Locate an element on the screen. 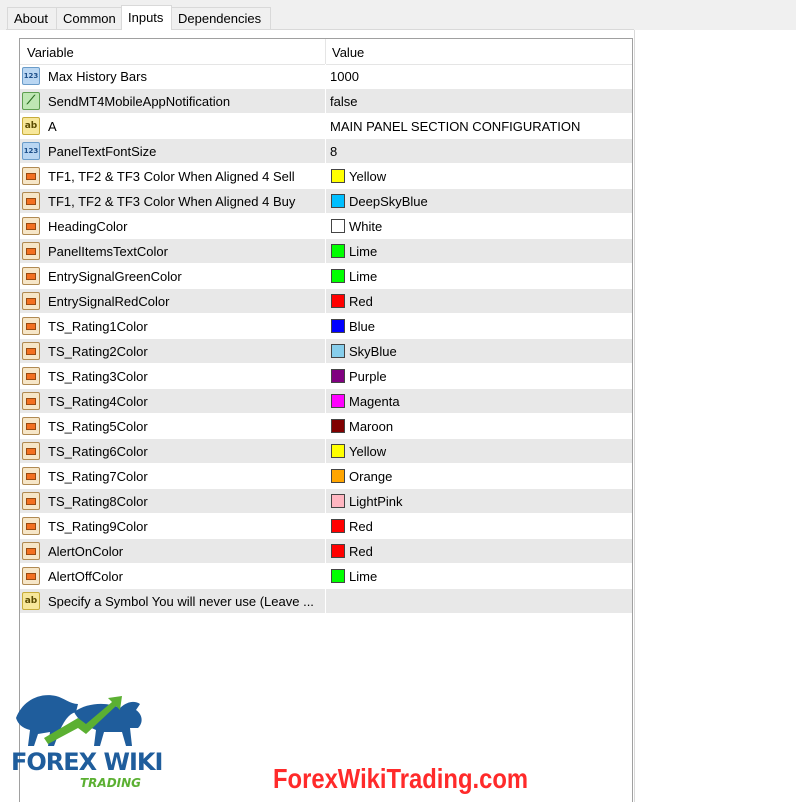 The height and width of the screenshot is (802, 796). column-separator is located at coordinates (325, 51).